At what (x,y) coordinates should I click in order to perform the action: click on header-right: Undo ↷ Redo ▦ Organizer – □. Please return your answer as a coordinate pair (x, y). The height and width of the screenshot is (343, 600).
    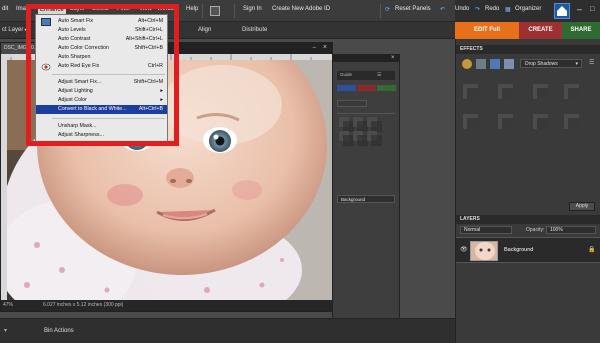
    Looking at the image, I should click on (527, 11).